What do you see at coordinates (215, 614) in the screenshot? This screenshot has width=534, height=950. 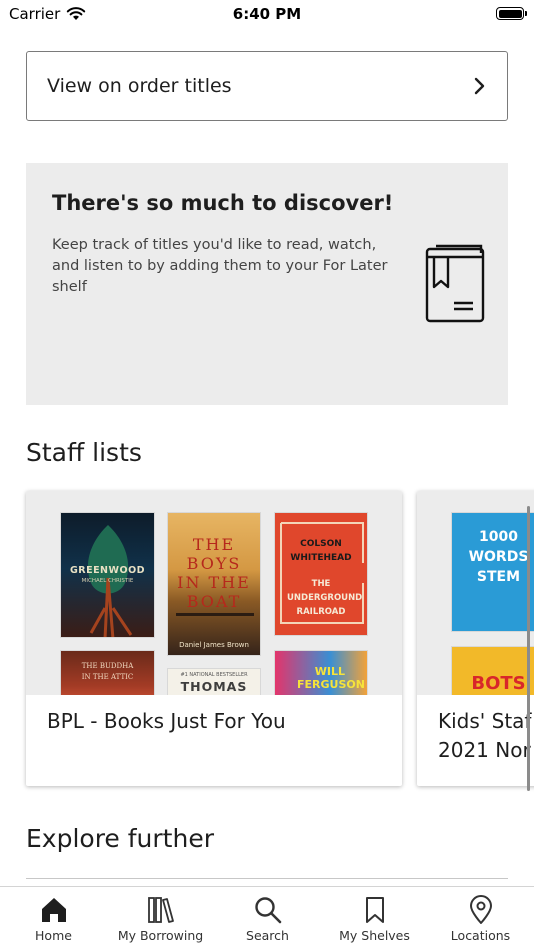 I see `rowing-shell` at bounding box center [215, 614].